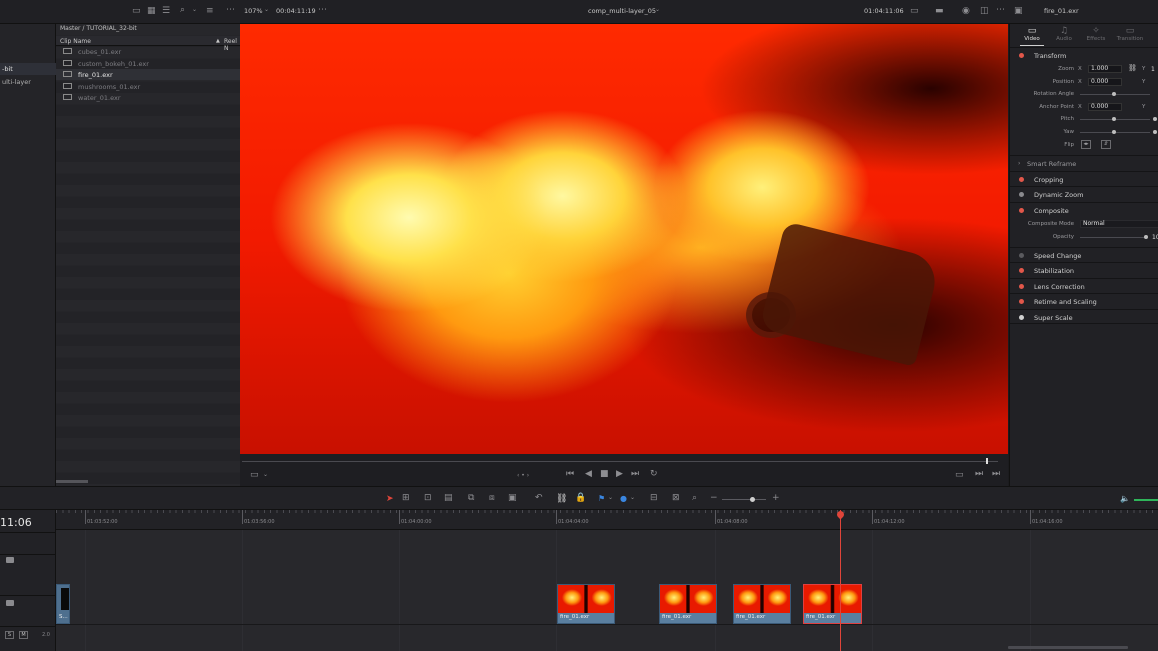  I want to click on metadata-view-icon: ☰, so click(166, 11).